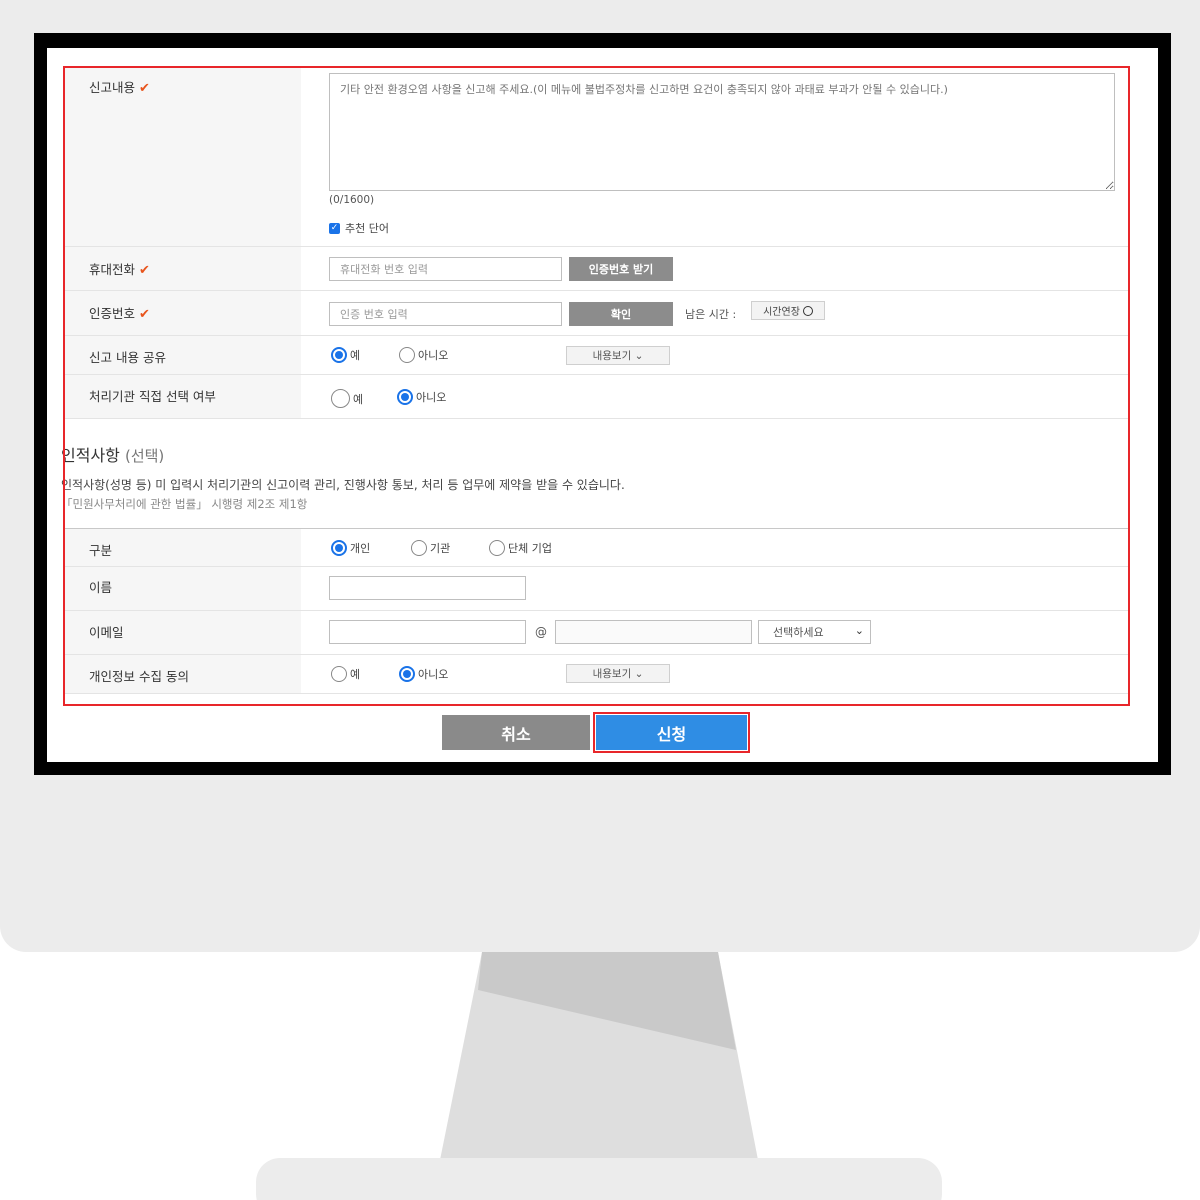  I want to click on agency-yes-radio: 예, so click(347, 398).